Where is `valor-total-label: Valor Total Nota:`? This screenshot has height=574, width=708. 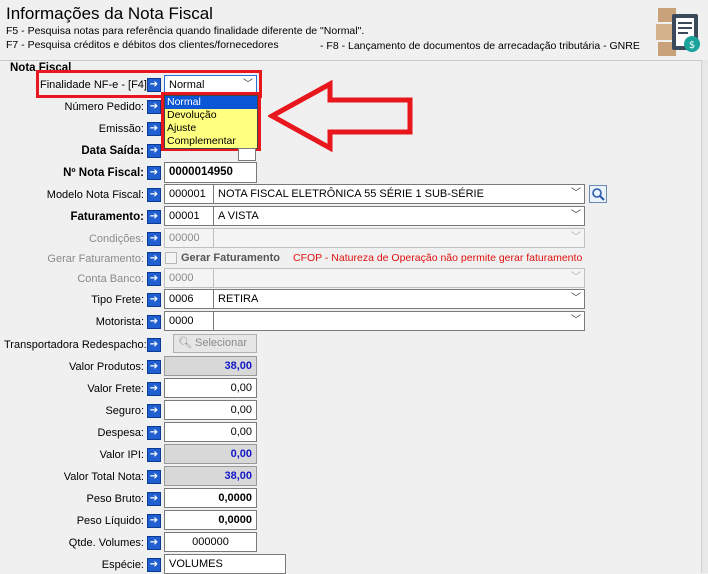
valor-total-label: Valor Total Nota: is located at coordinates (103, 477).